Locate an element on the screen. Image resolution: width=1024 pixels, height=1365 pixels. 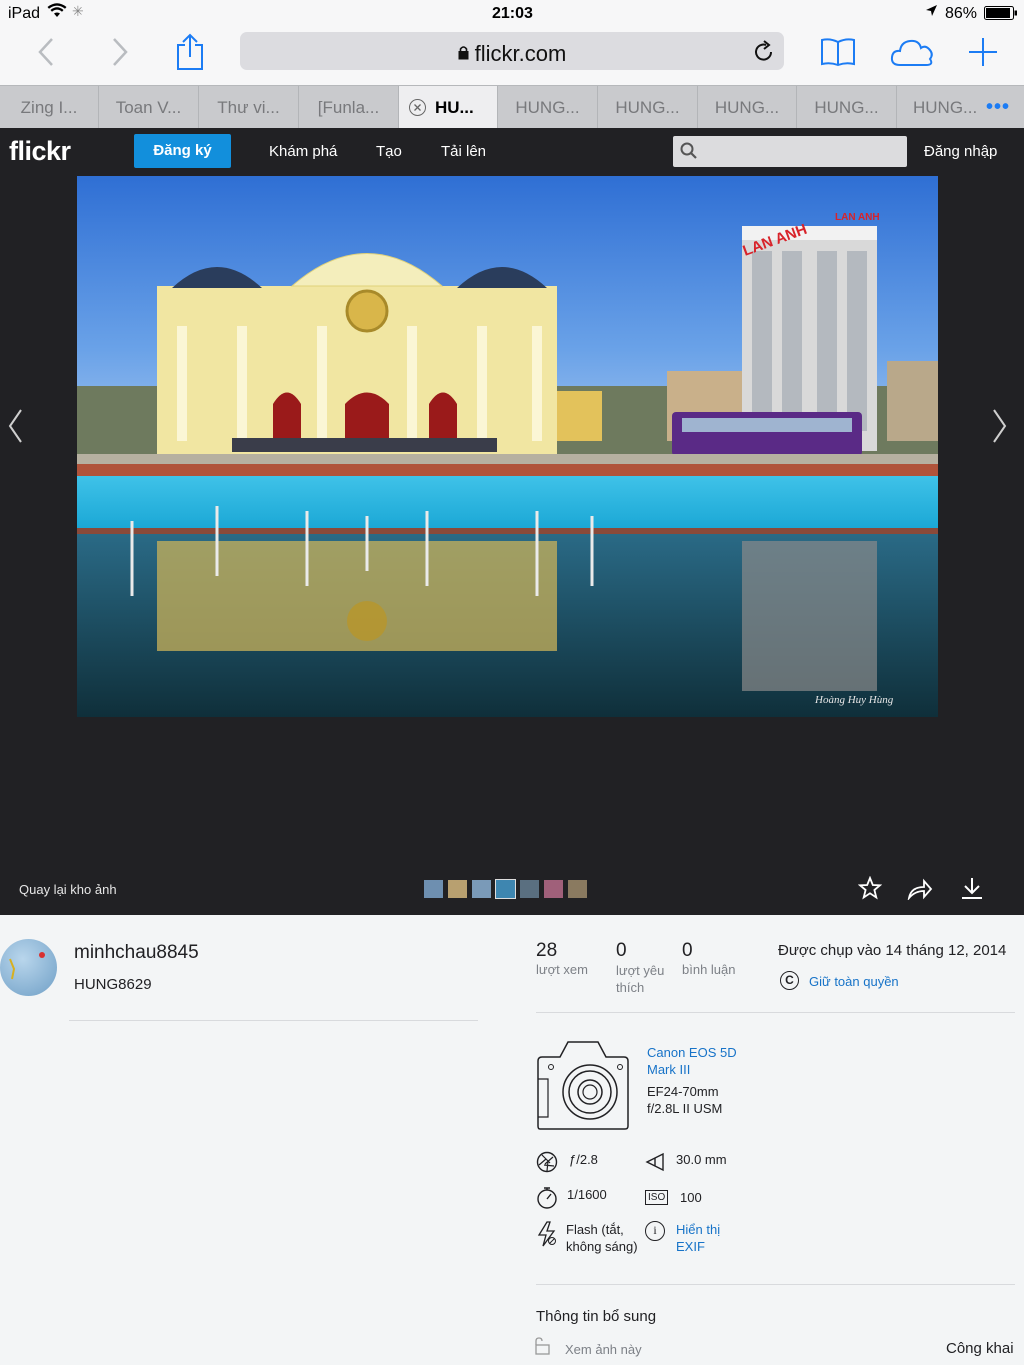
status-bar: iPad ✳ 21:03 86% is located at coordinates (512, 14).